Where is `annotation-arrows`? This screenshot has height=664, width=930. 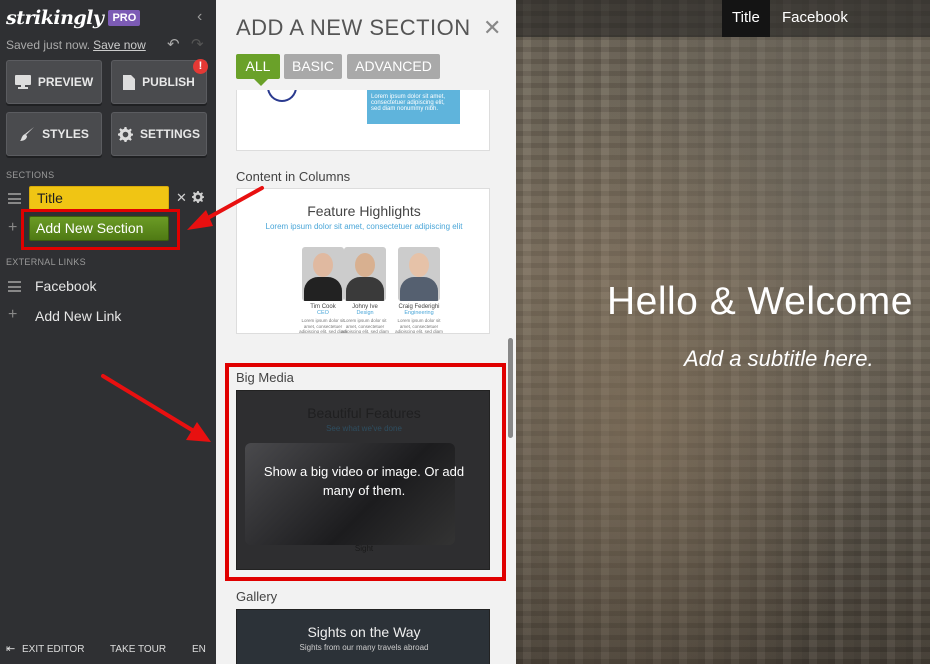
annotation-arrows is located at coordinates (182, 314).